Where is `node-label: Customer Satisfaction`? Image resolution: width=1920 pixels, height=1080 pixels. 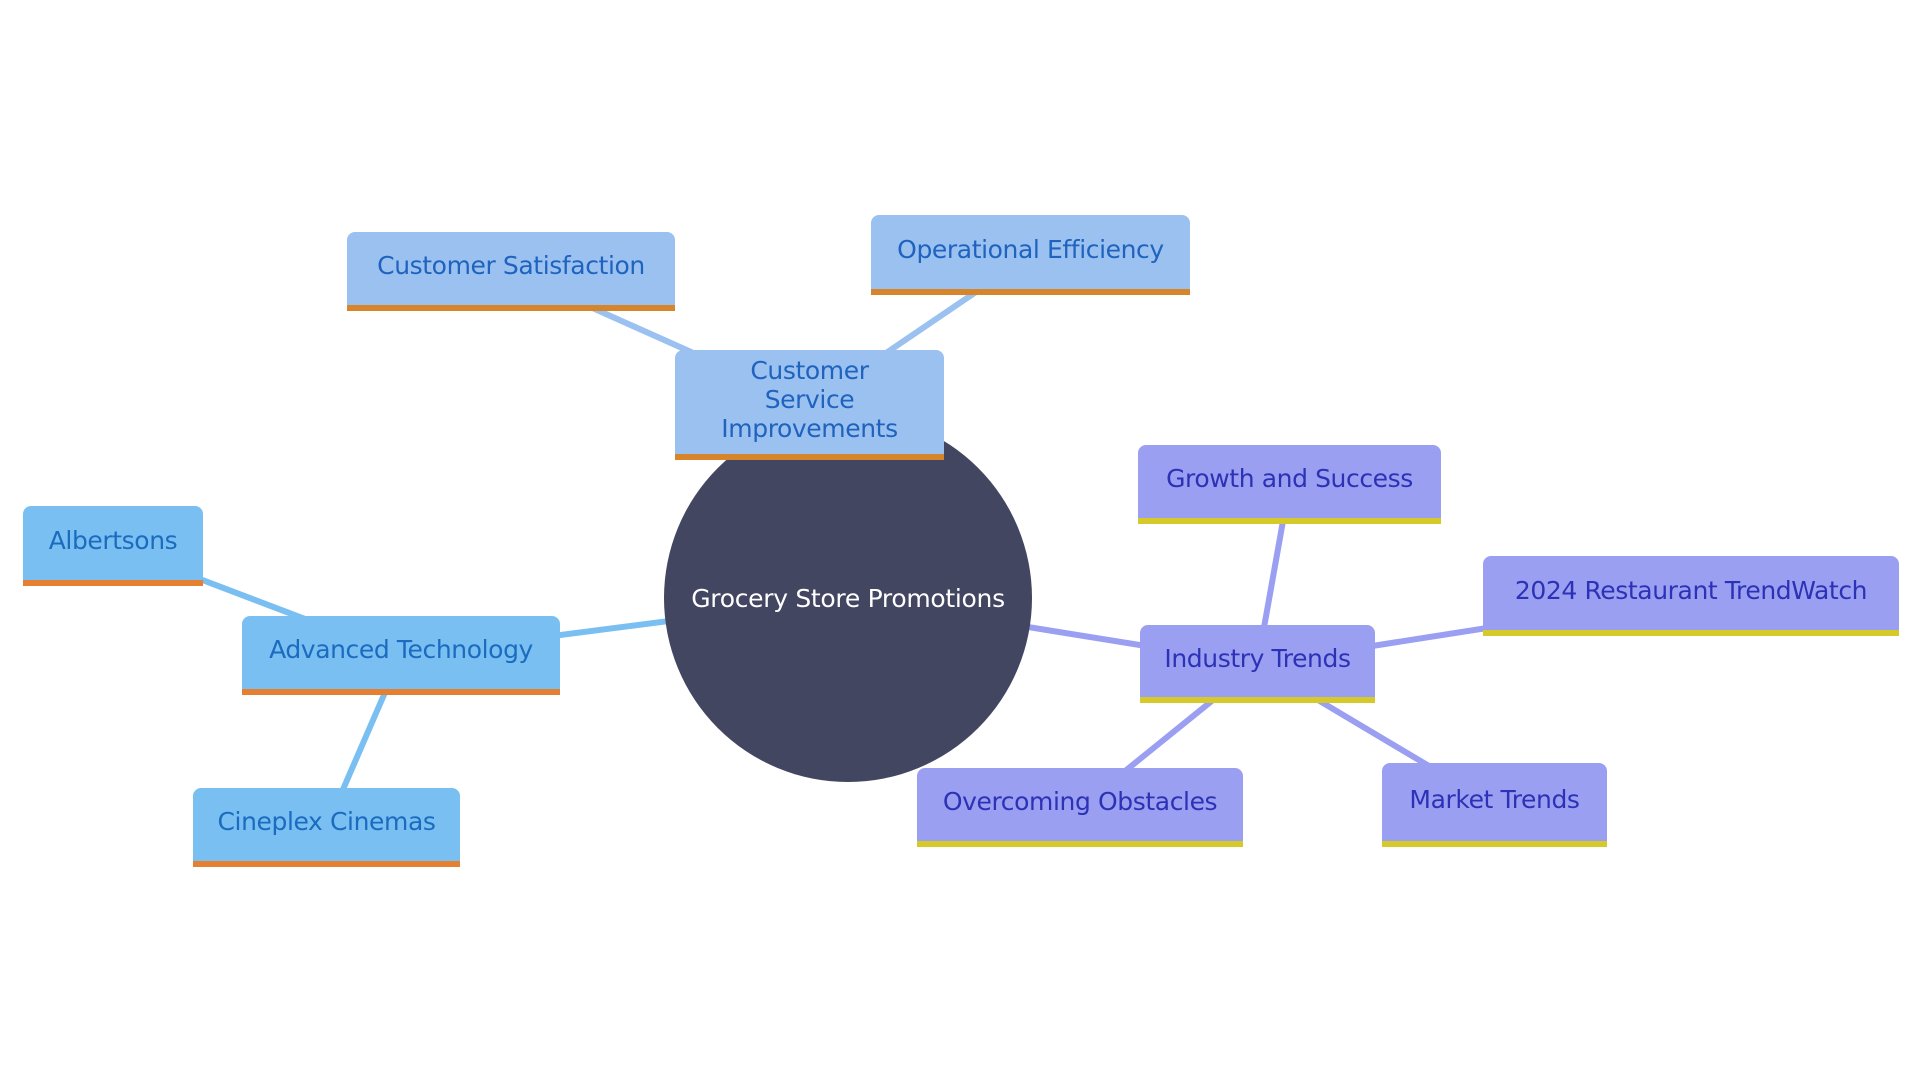 node-label: Customer Satisfaction is located at coordinates (511, 265).